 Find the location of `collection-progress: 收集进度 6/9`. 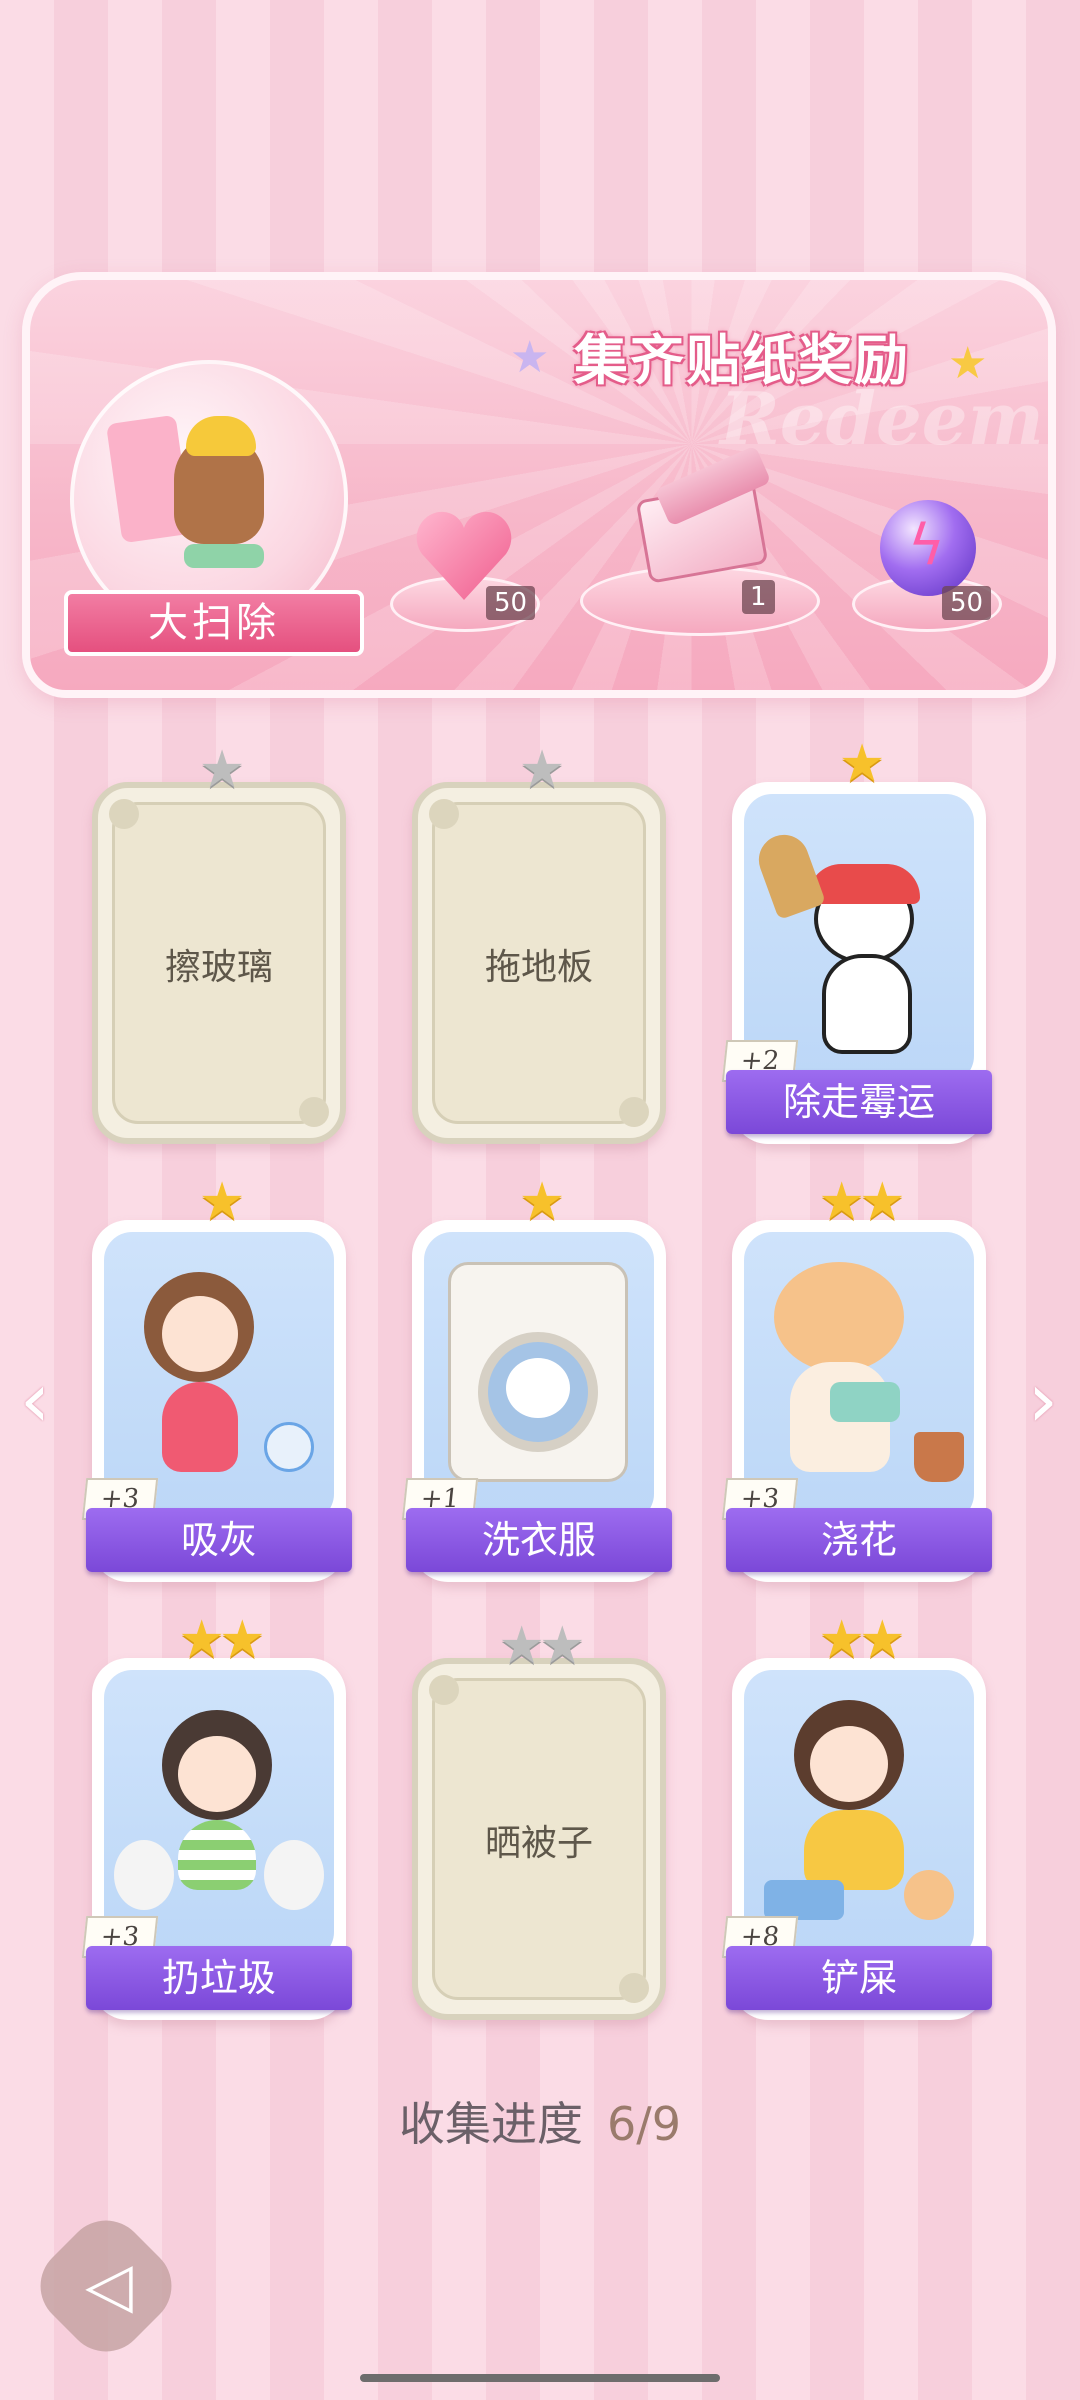

collection-progress: 收集进度 6/9 is located at coordinates (540, 2121).